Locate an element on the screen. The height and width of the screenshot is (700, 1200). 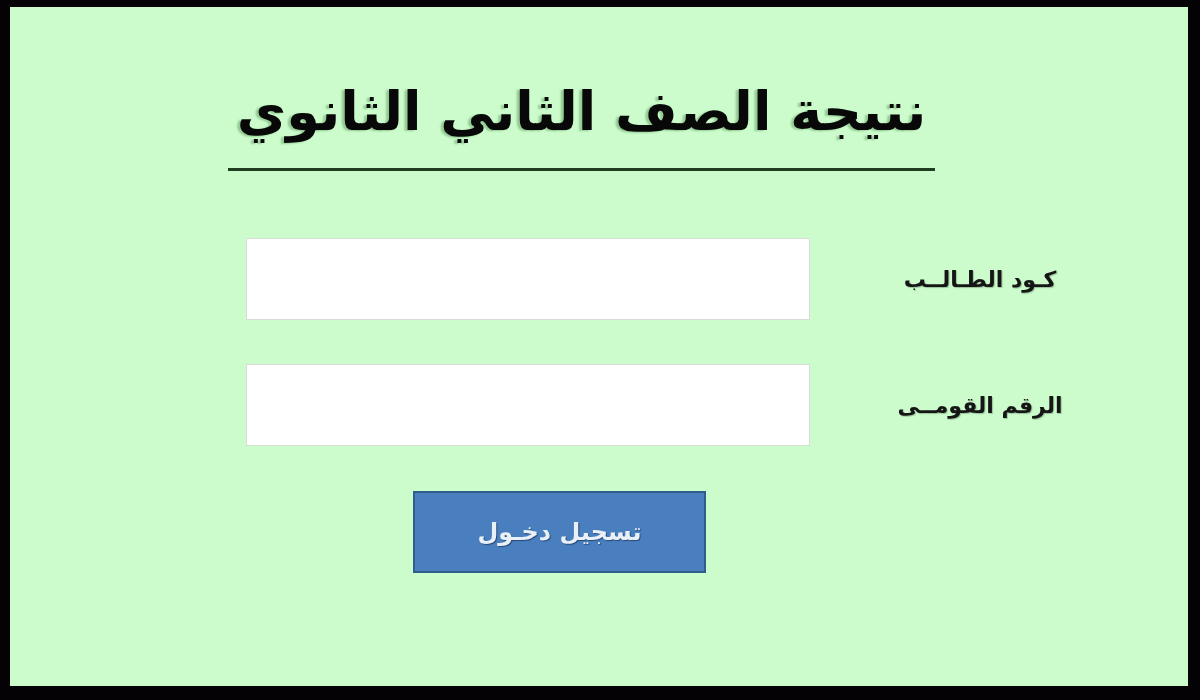
field-label: الرقم القومــى is located at coordinates (980, 405).